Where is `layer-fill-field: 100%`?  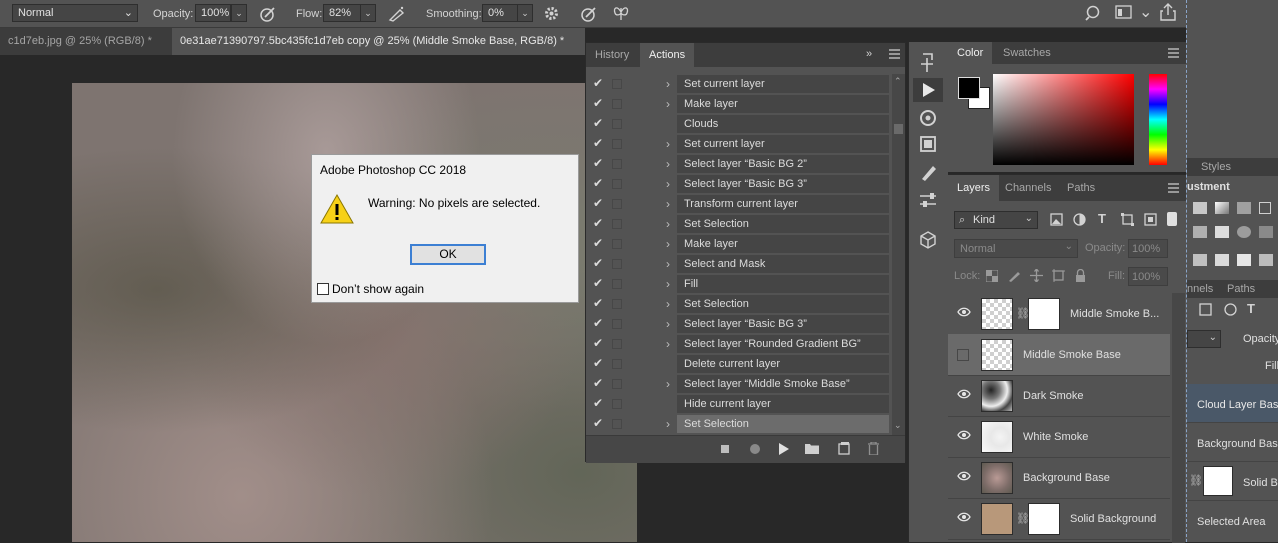
layer-fill-field: 100% is located at coordinates (1148, 276).